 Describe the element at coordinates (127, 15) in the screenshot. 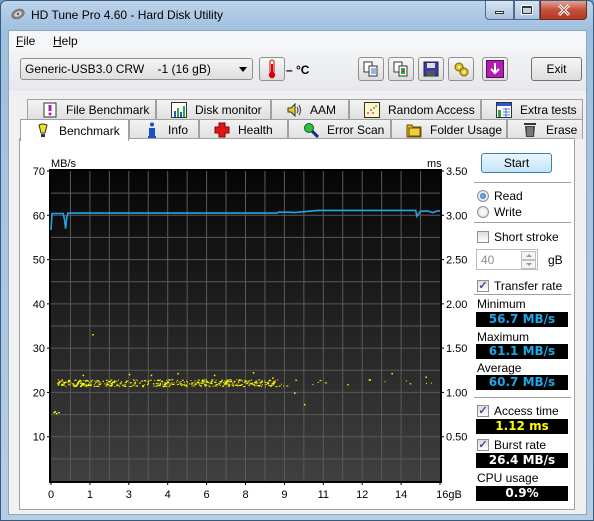

I see `window-title: HD Tune Pro 4.60 - Hard Disk Utility` at that location.